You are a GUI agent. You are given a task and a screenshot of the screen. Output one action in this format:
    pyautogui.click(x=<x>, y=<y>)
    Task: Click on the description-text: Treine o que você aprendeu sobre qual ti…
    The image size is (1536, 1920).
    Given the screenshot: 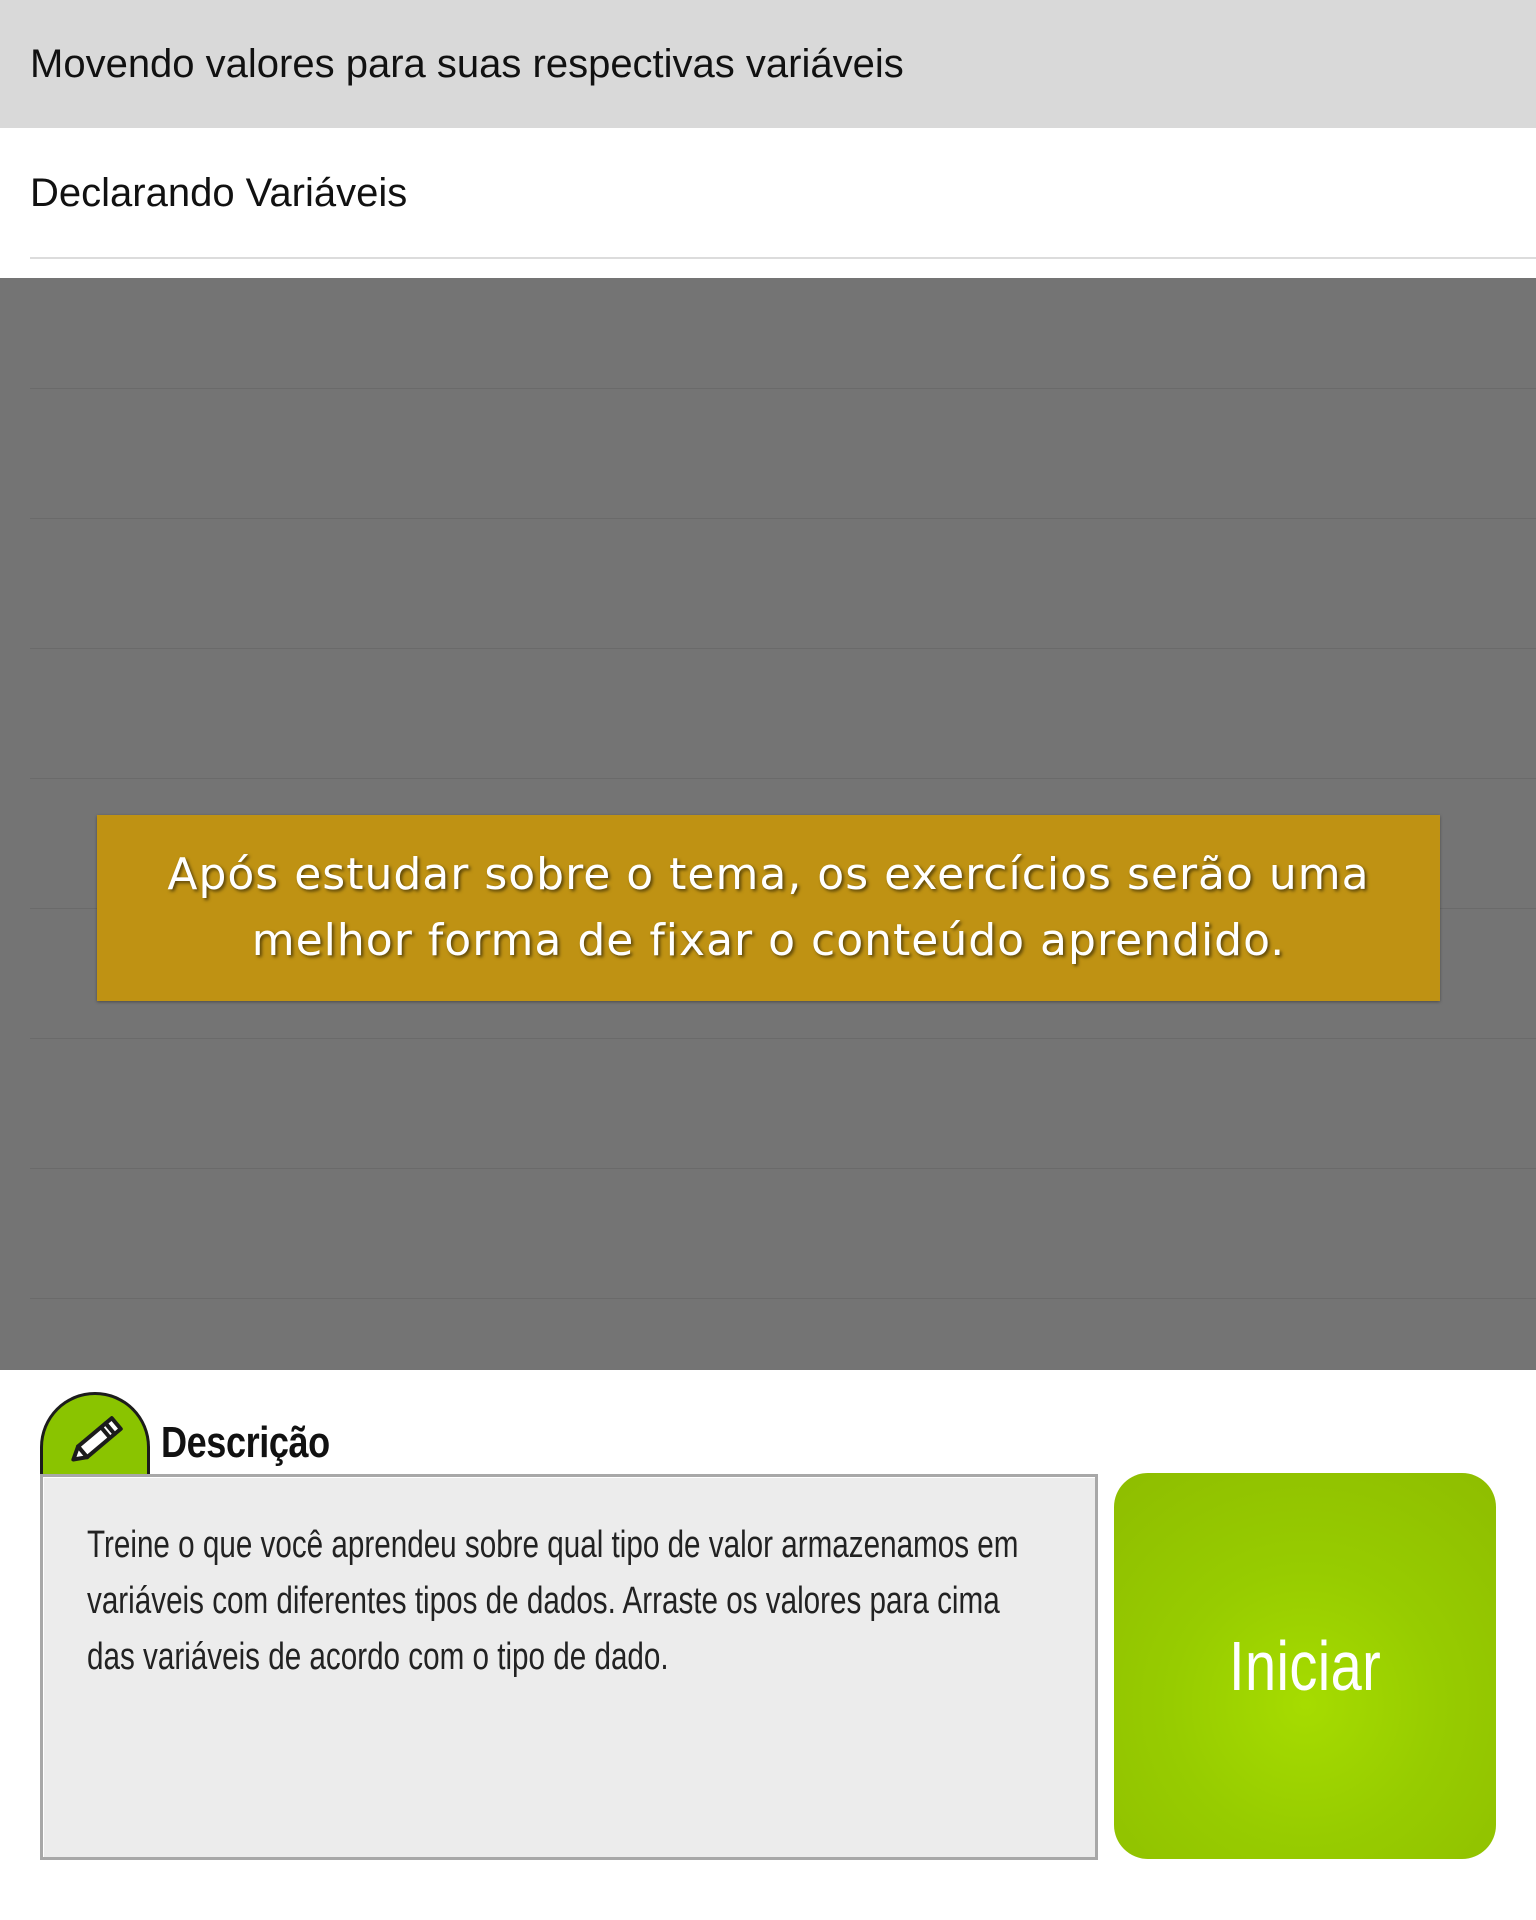 What is the action you would take?
    pyautogui.click(x=553, y=1601)
    